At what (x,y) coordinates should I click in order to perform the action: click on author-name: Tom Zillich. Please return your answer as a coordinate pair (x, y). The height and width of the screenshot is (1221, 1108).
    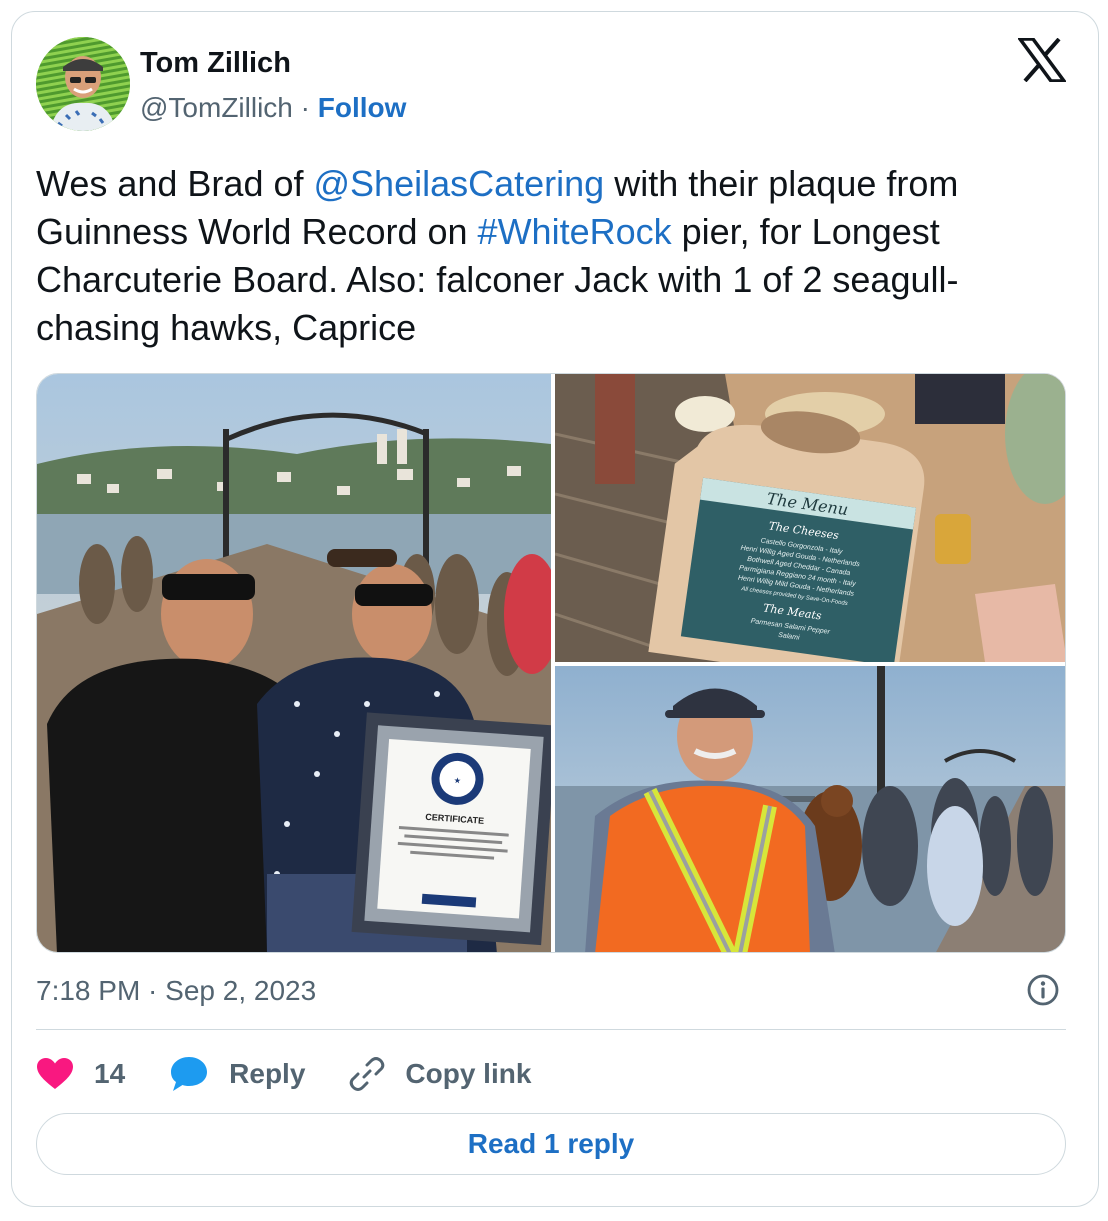
    Looking at the image, I should click on (215, 63).